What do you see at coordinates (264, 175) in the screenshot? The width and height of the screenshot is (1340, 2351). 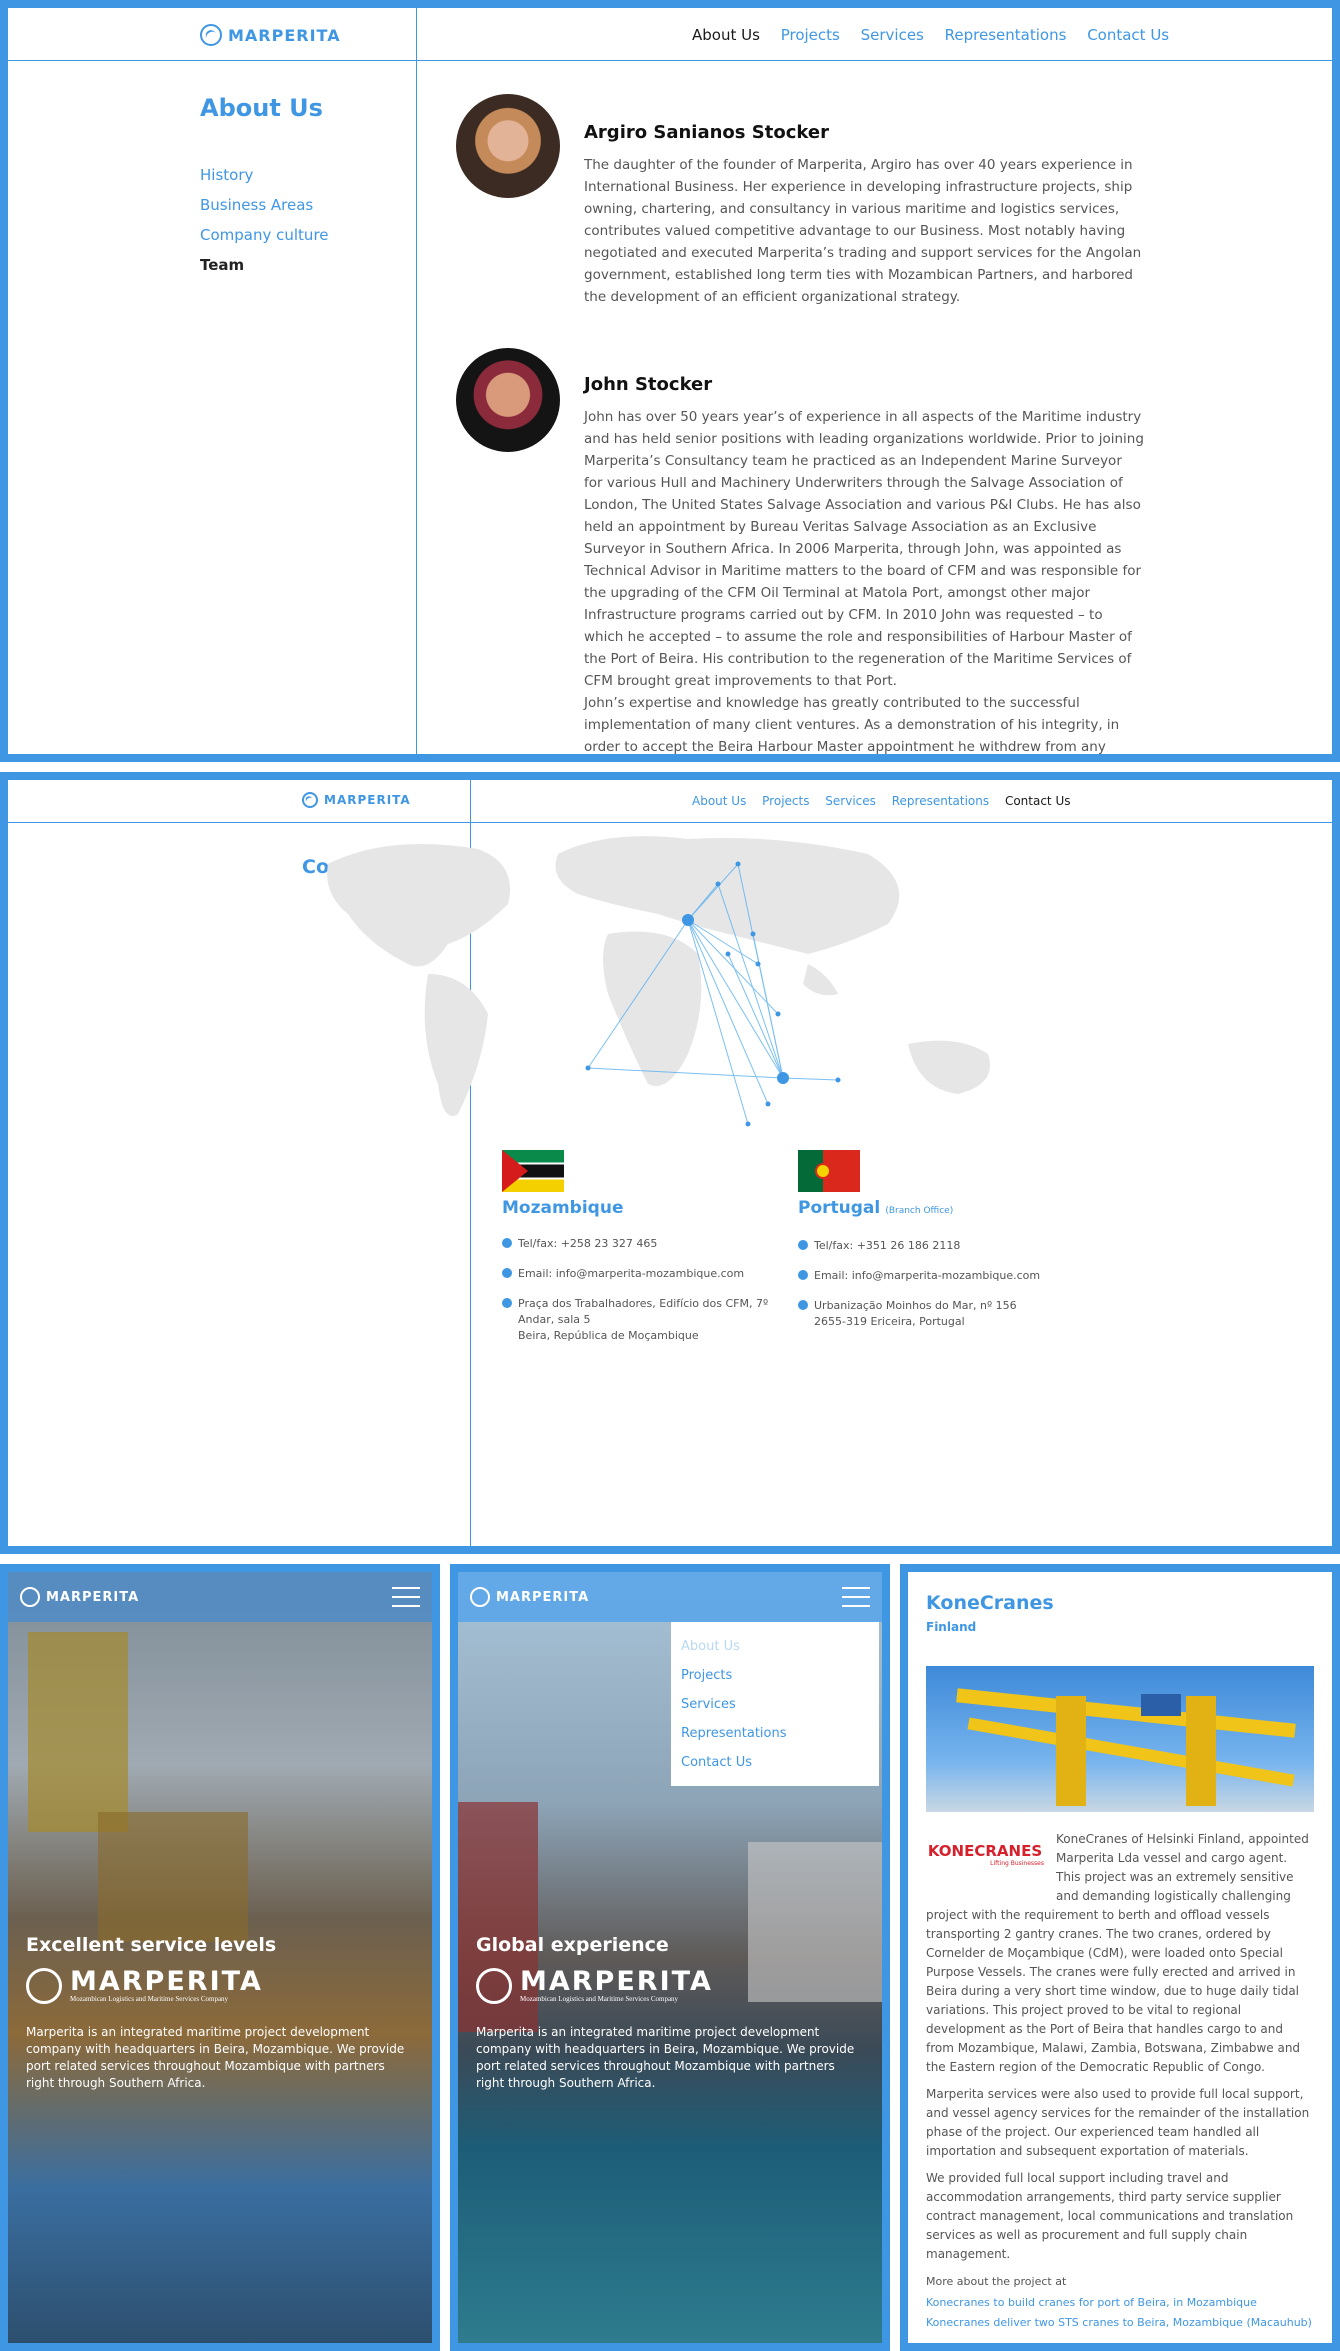 I see `side-history: History` at bounding box center [264, 175].